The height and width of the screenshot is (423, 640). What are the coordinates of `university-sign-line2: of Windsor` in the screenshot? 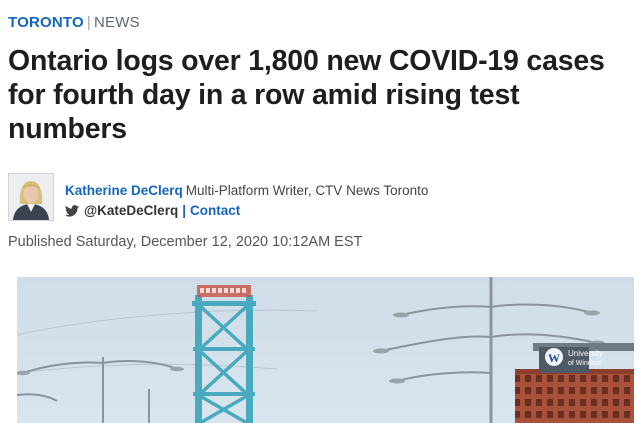 It's located at (585, 363).